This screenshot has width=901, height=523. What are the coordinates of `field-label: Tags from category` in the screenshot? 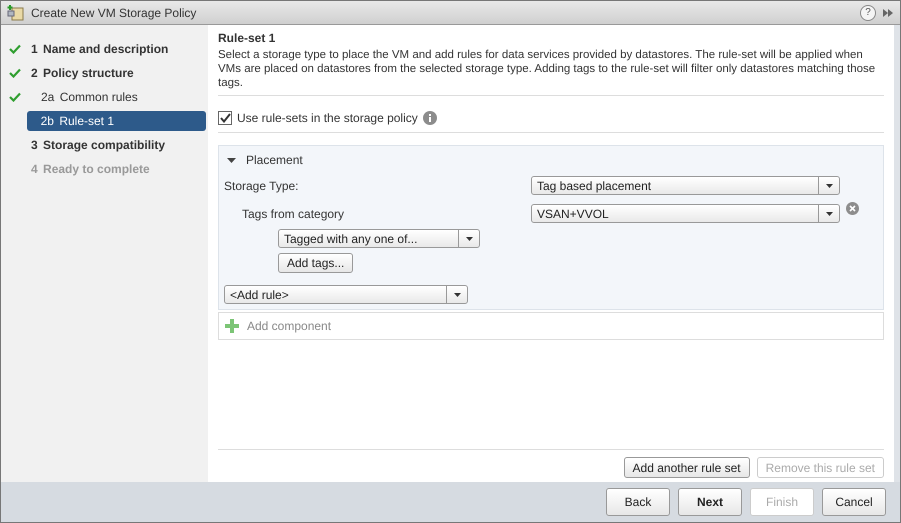 It's located at (293, 213).